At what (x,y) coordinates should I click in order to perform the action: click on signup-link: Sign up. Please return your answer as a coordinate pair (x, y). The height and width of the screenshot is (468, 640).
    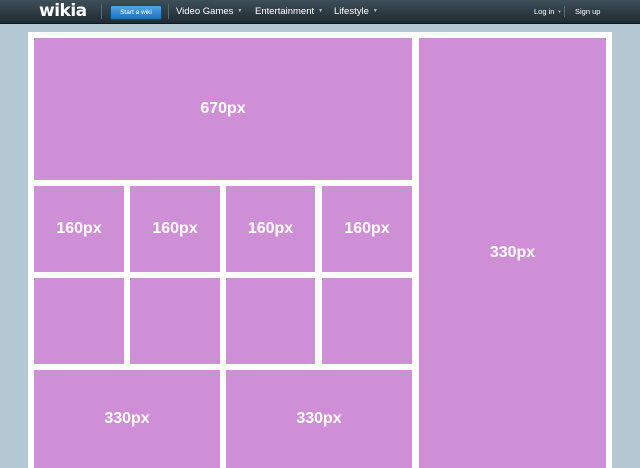
    Looking at the image, I should click on (587, 12).